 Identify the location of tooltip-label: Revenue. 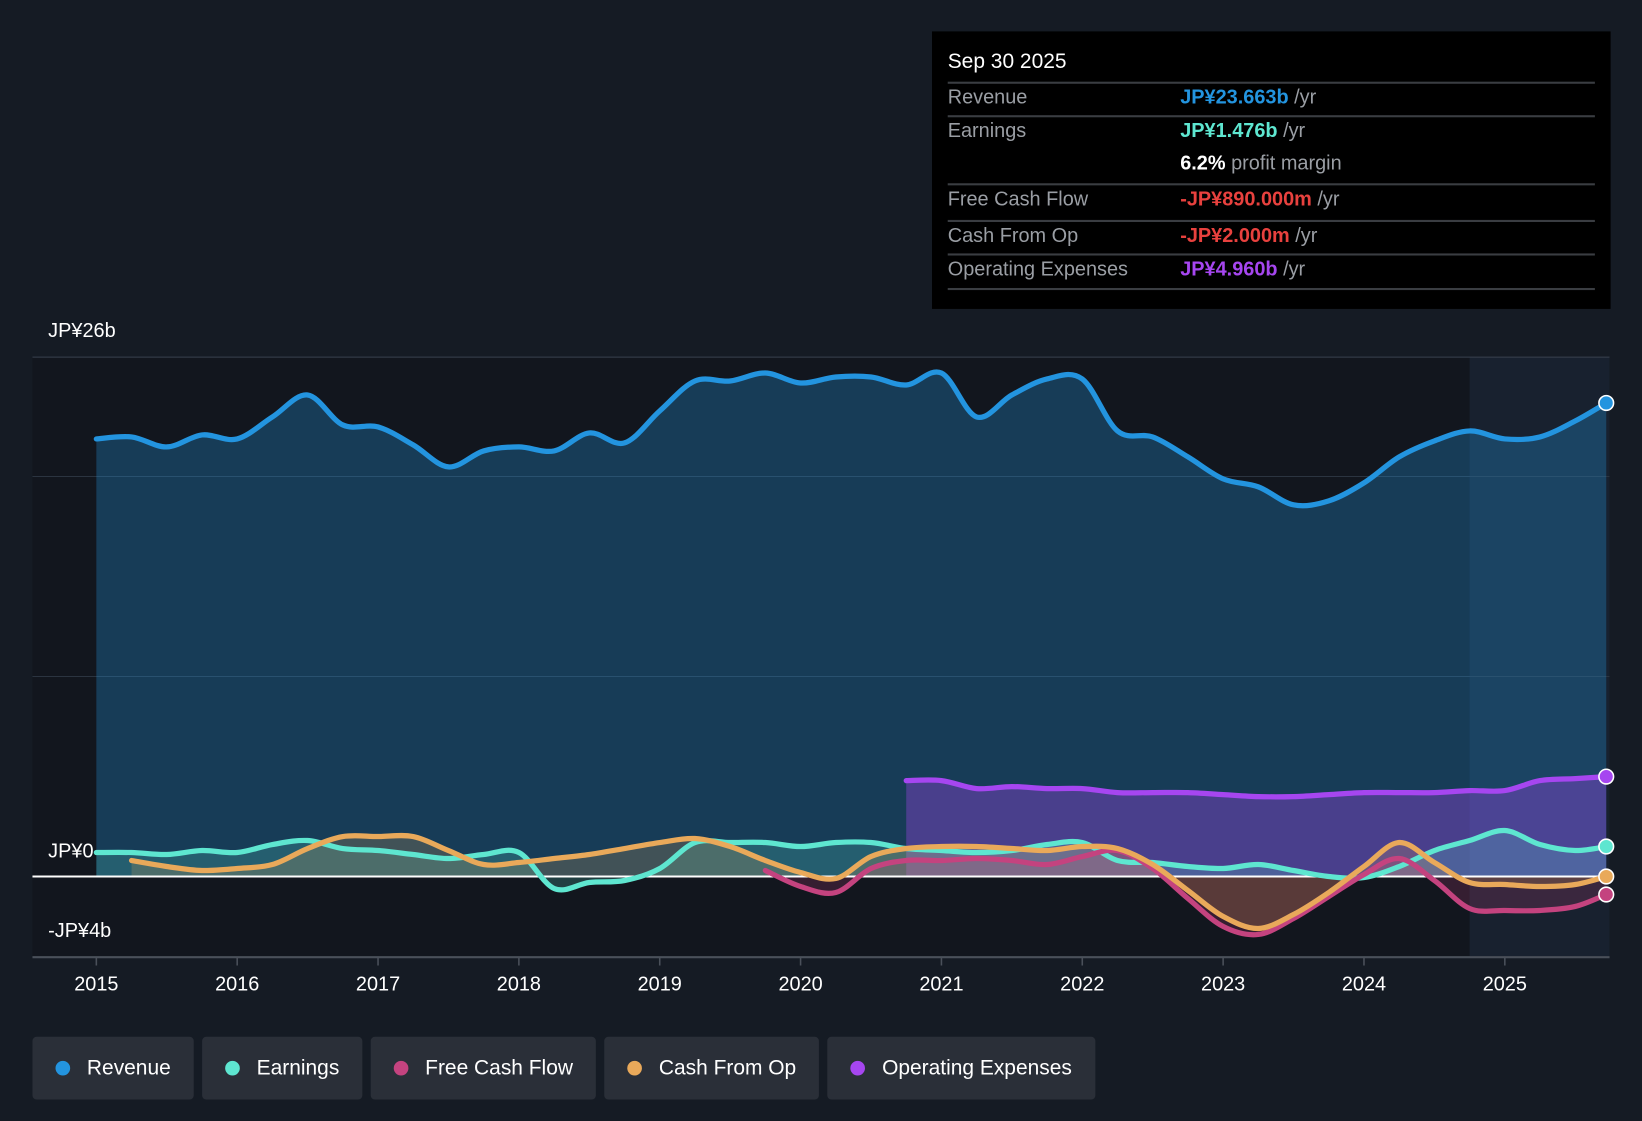
(987, 97).